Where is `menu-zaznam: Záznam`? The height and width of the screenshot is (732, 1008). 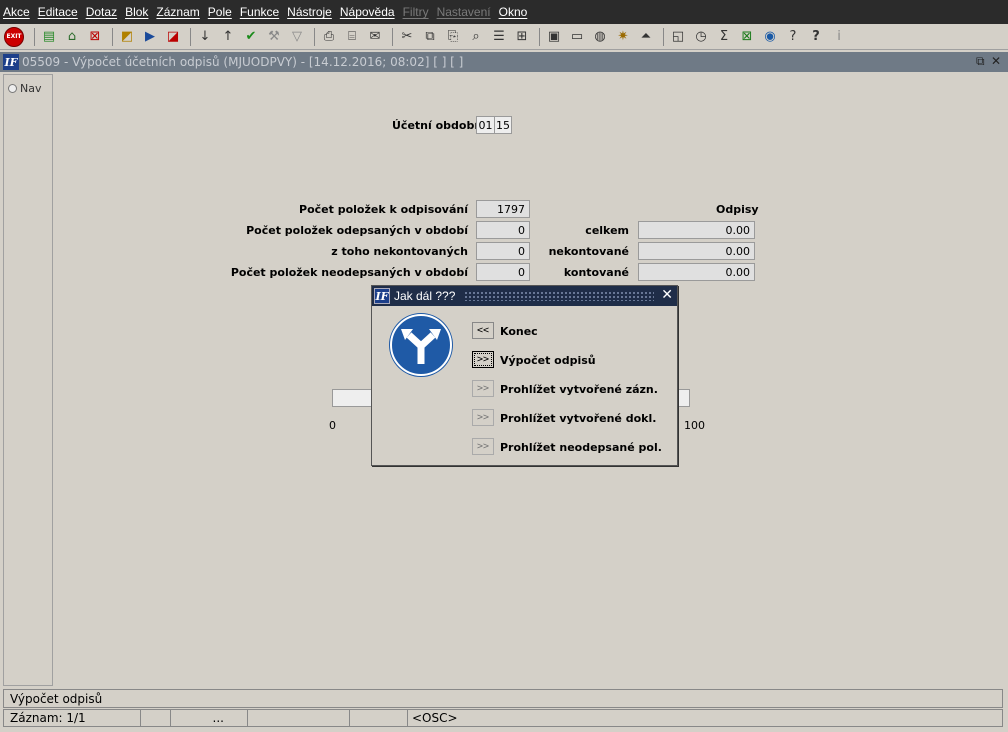
menu-zaznam: Záznam is located at coordinates (177, 12).